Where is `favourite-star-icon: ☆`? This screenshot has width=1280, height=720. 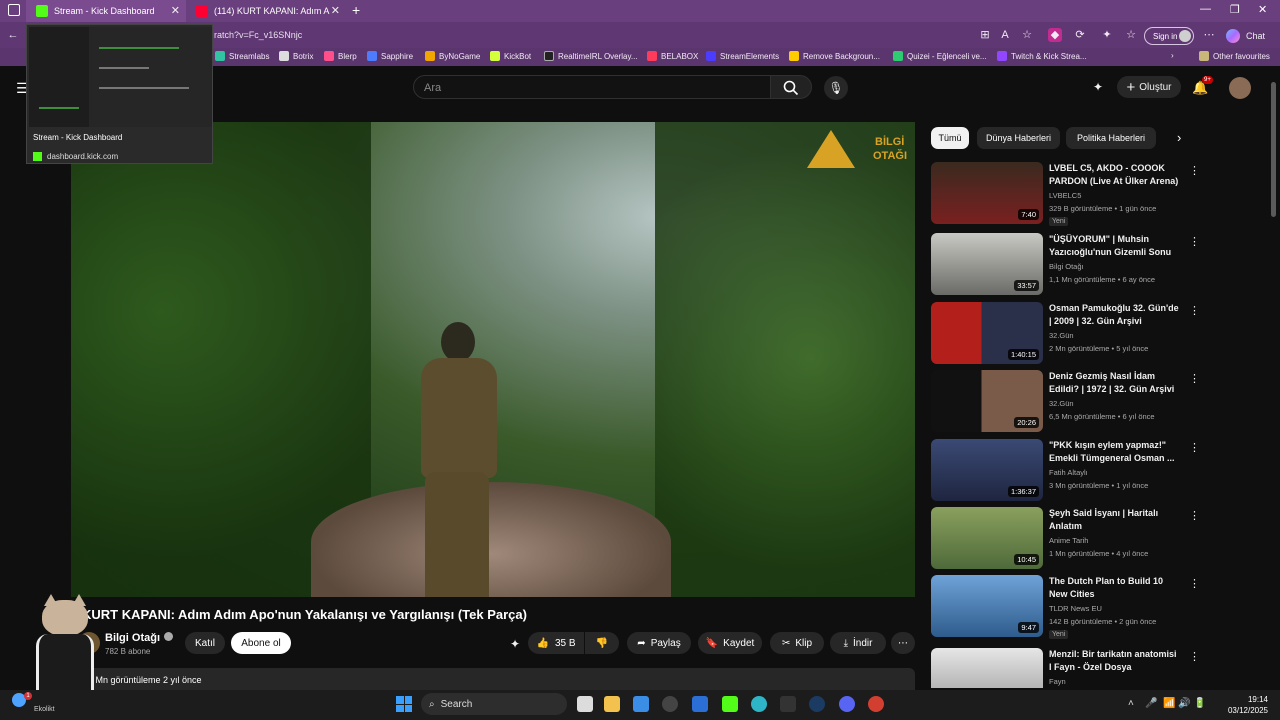
favourite-star-icon: ☆ is located at coordinates (1027, 35).